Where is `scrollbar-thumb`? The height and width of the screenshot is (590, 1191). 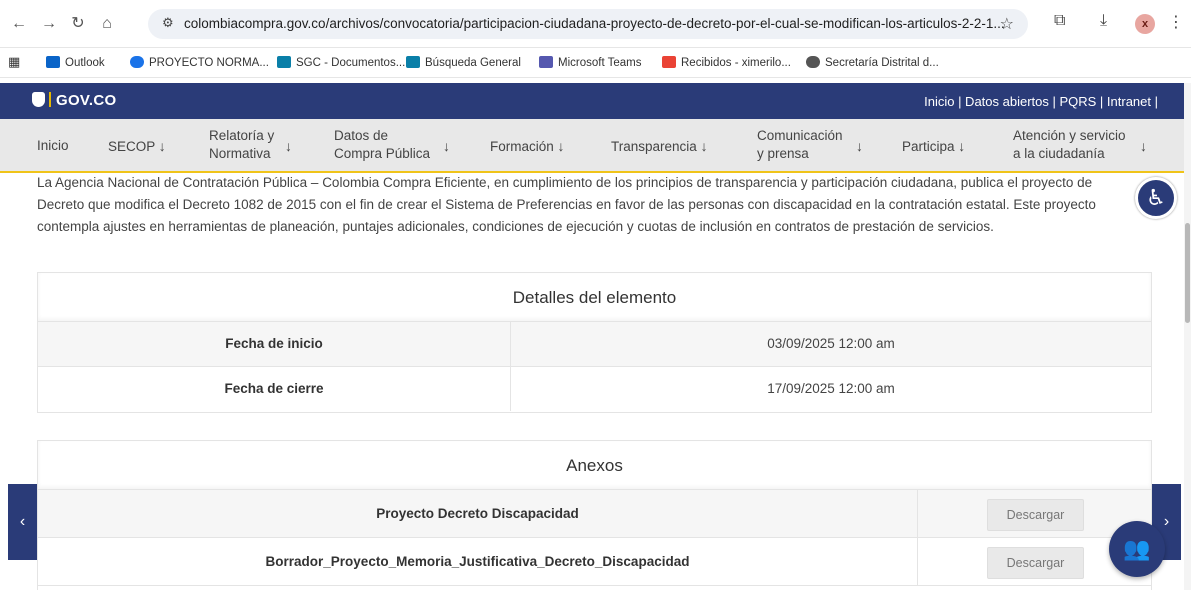
scrollbar-thumb is located at coordinates (1187, 273).